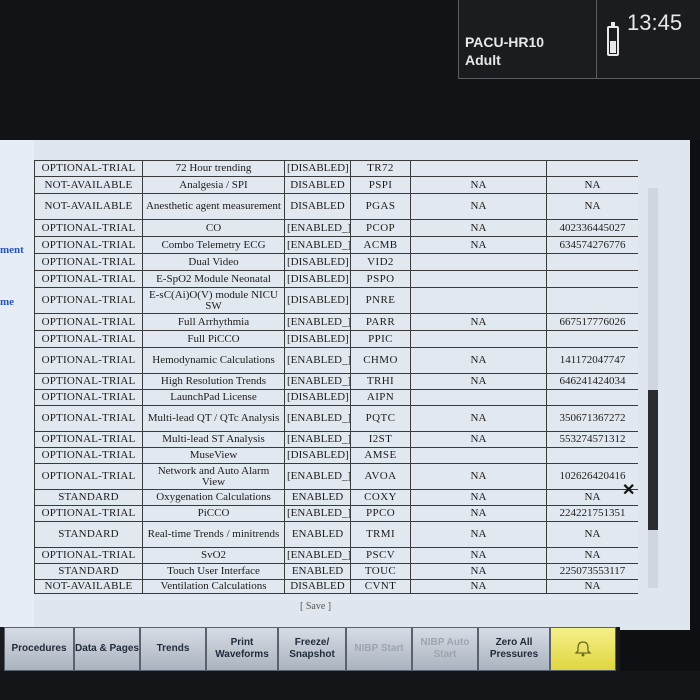 The width and height of the screenshot is (700, 700). I want to click on value-cell-2: 225073553117, so click(592, 571).